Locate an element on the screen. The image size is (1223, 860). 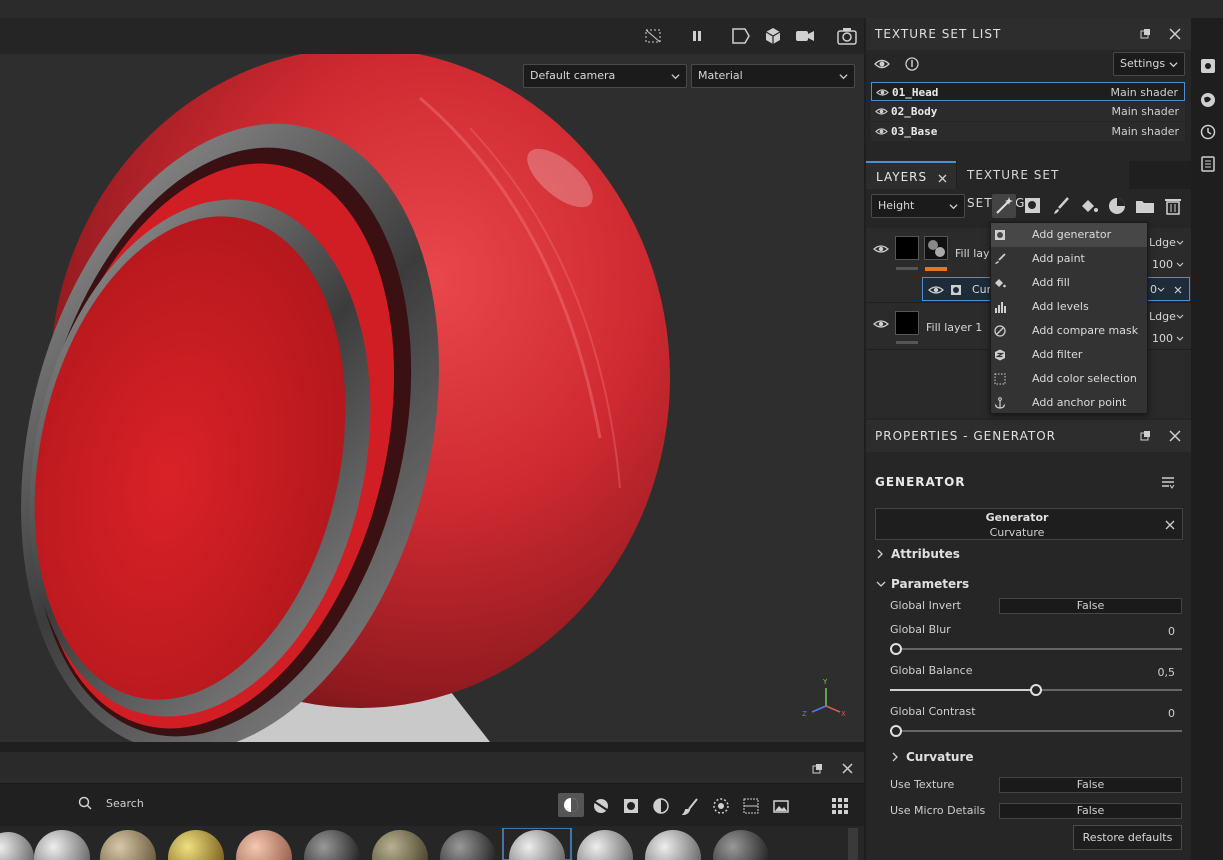
add-folder-button is located at coordinates (1145, 206).